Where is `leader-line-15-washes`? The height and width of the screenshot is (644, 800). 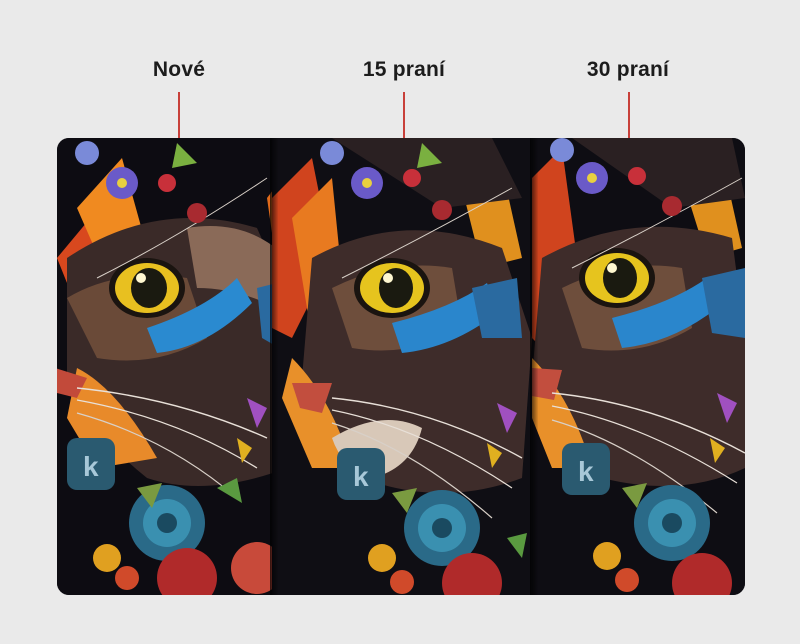 leader-line-15-washes is located at coordinates (404, 117).